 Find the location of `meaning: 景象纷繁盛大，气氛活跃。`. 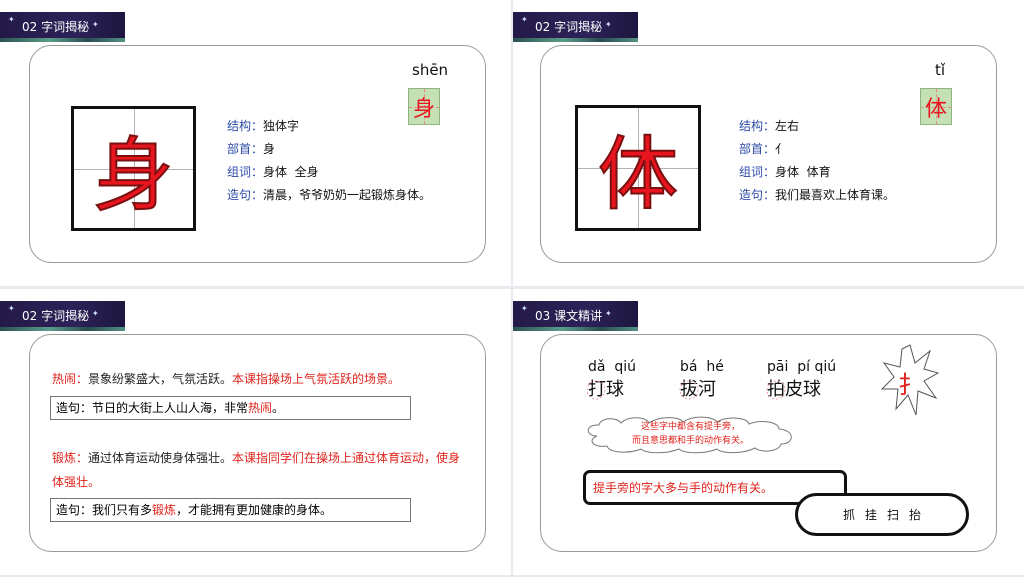

meaning: 景象纷繁盛大，气氛活跃。 is located at coordinates (160, 379).